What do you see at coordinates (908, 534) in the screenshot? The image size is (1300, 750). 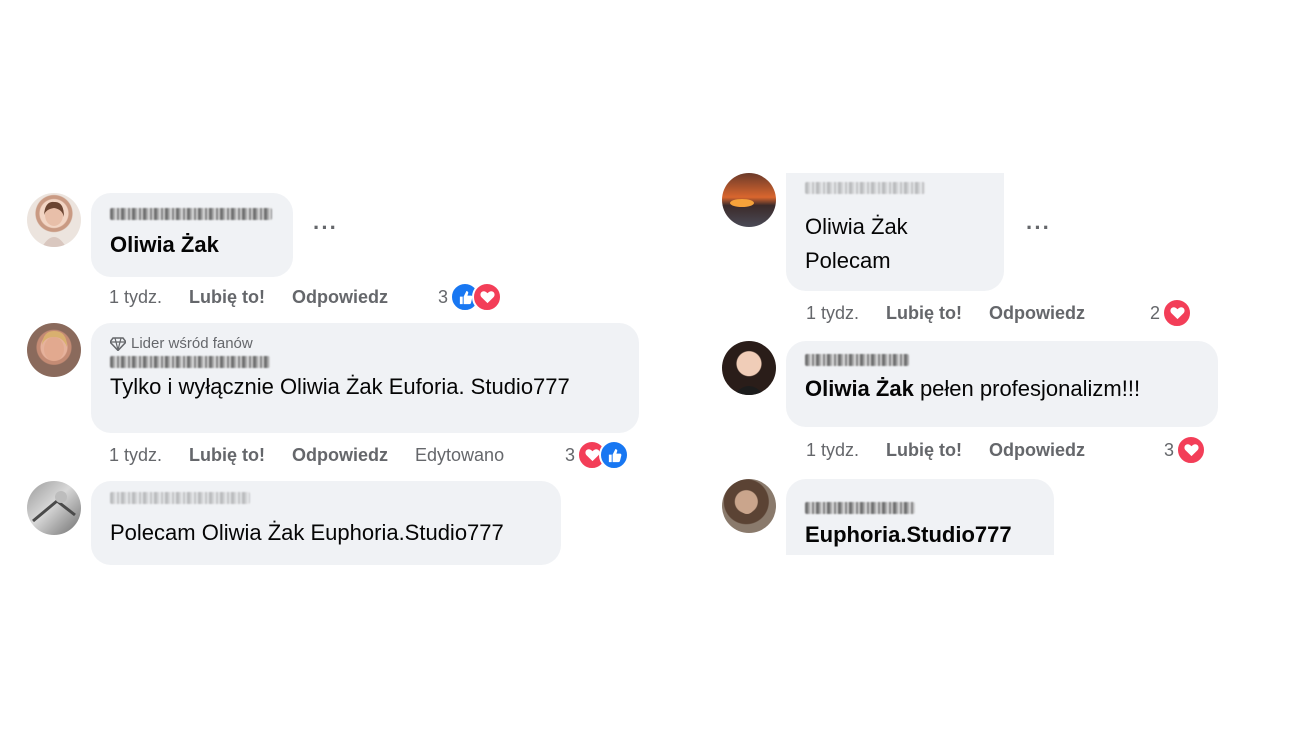 I see `mention-tag: Euphoria.Studio777` at bounding box center [908, 534].